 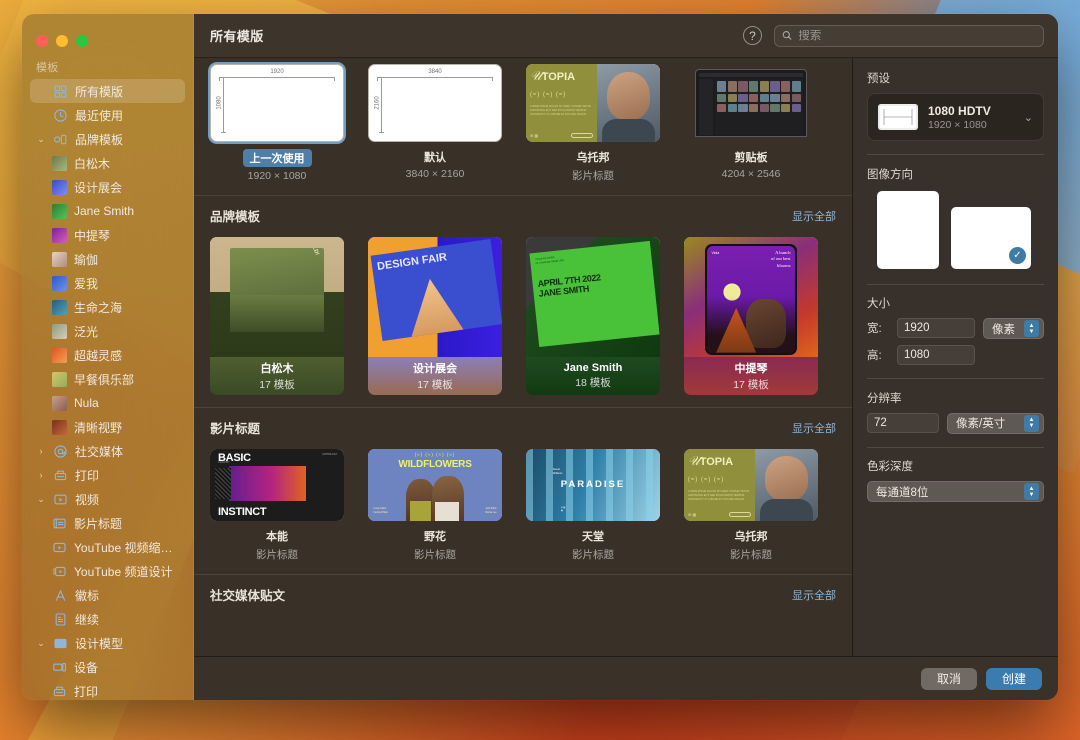 I want to click on sidebar-item-12: 早餐俱乐部, so click(x=107, y=379).